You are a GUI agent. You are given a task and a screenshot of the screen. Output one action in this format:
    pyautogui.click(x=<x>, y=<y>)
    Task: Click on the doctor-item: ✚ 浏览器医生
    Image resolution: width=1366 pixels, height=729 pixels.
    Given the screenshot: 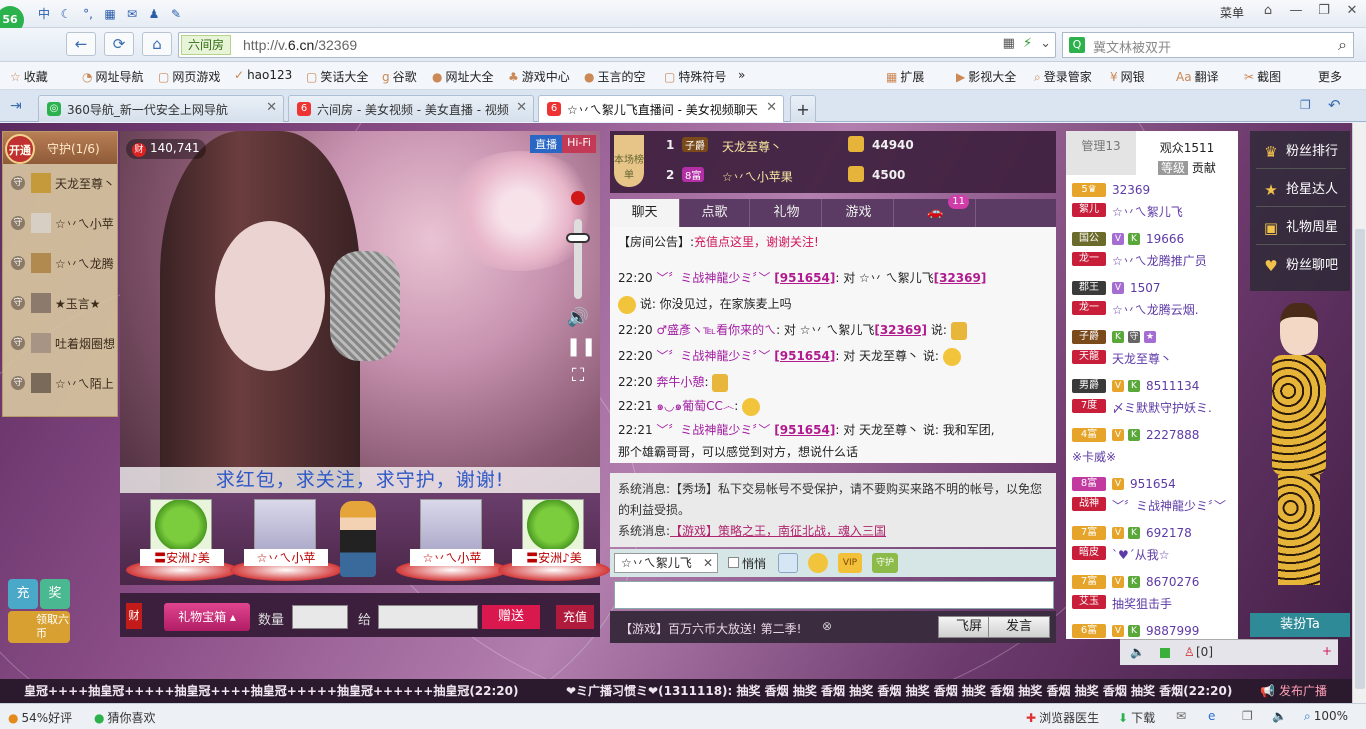 What is the action you would take?
    pyautogui.click(x=1062, y=717)
    